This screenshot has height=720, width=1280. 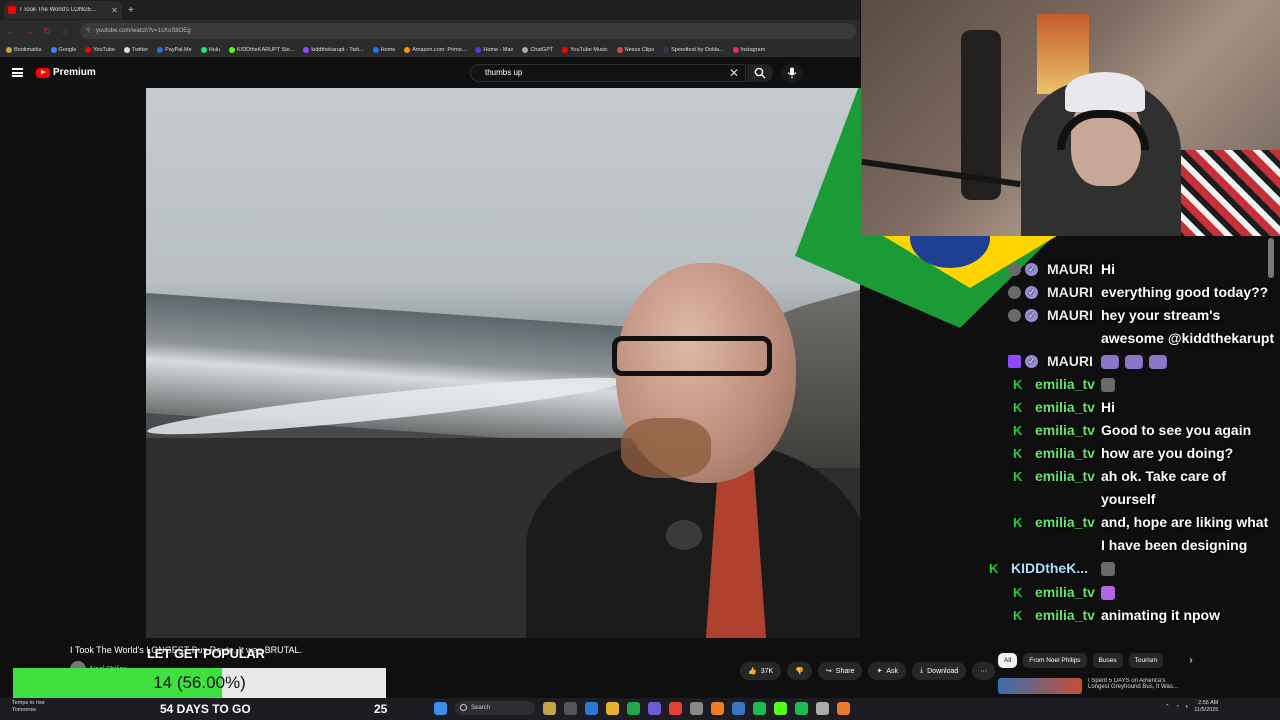 What do you see at coordinates (612, 708) in the screenshot?
I see `file-explorer-icon` at bounding box center [612, 708].